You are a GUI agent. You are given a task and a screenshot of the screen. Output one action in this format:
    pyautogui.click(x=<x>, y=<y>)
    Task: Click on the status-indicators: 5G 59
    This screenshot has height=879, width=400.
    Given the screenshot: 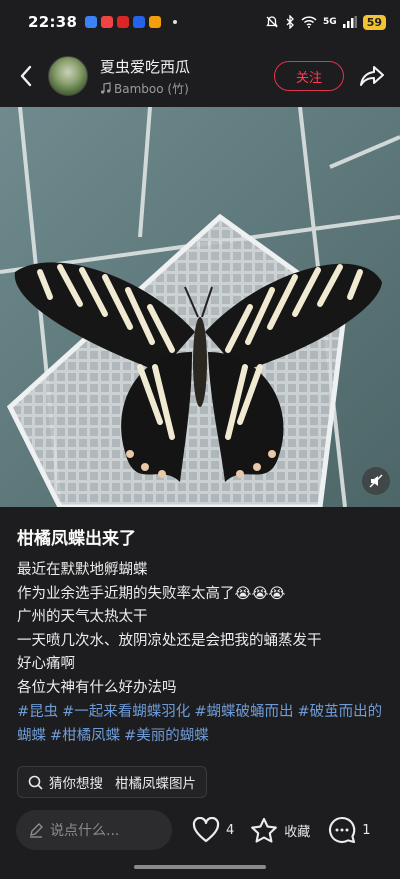 What is the action you would take?
    pyautogui.click(x=325, y=22)
    